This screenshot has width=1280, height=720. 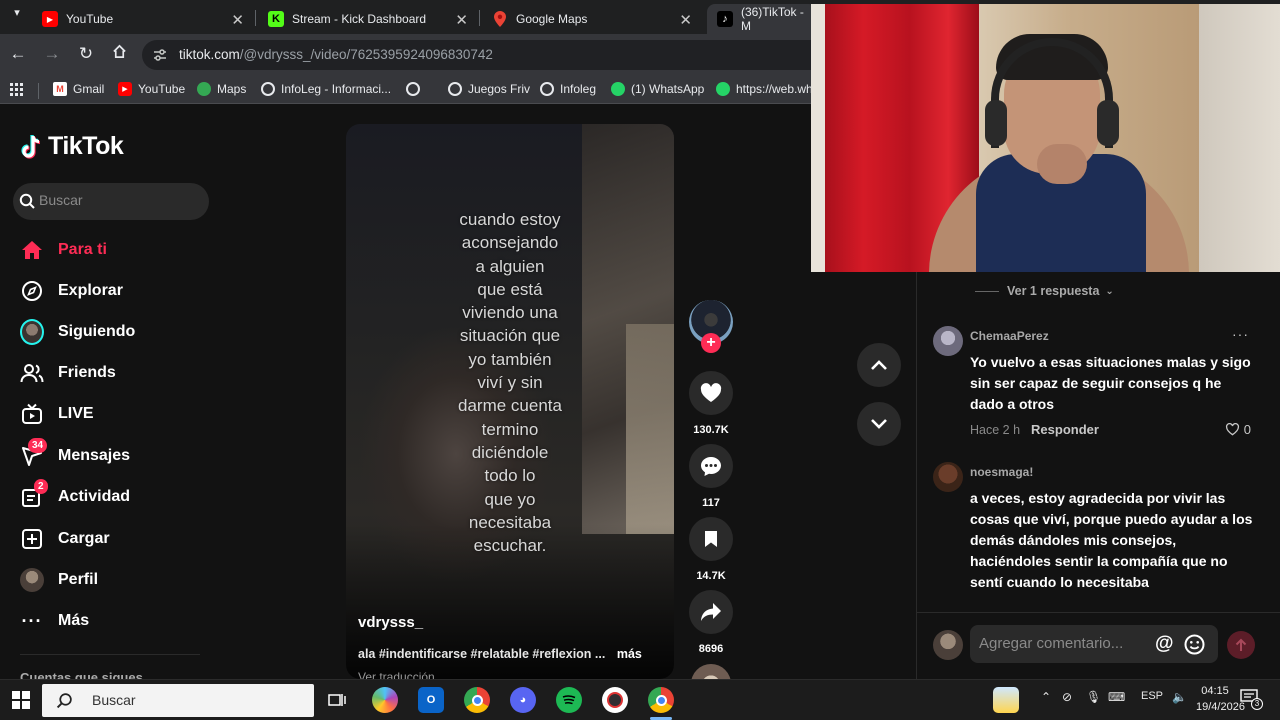 What do you see at coordinates (1238, 429) in the screenshot?
I see `comment-like-button: 0` at bounding box center [1238, 429].